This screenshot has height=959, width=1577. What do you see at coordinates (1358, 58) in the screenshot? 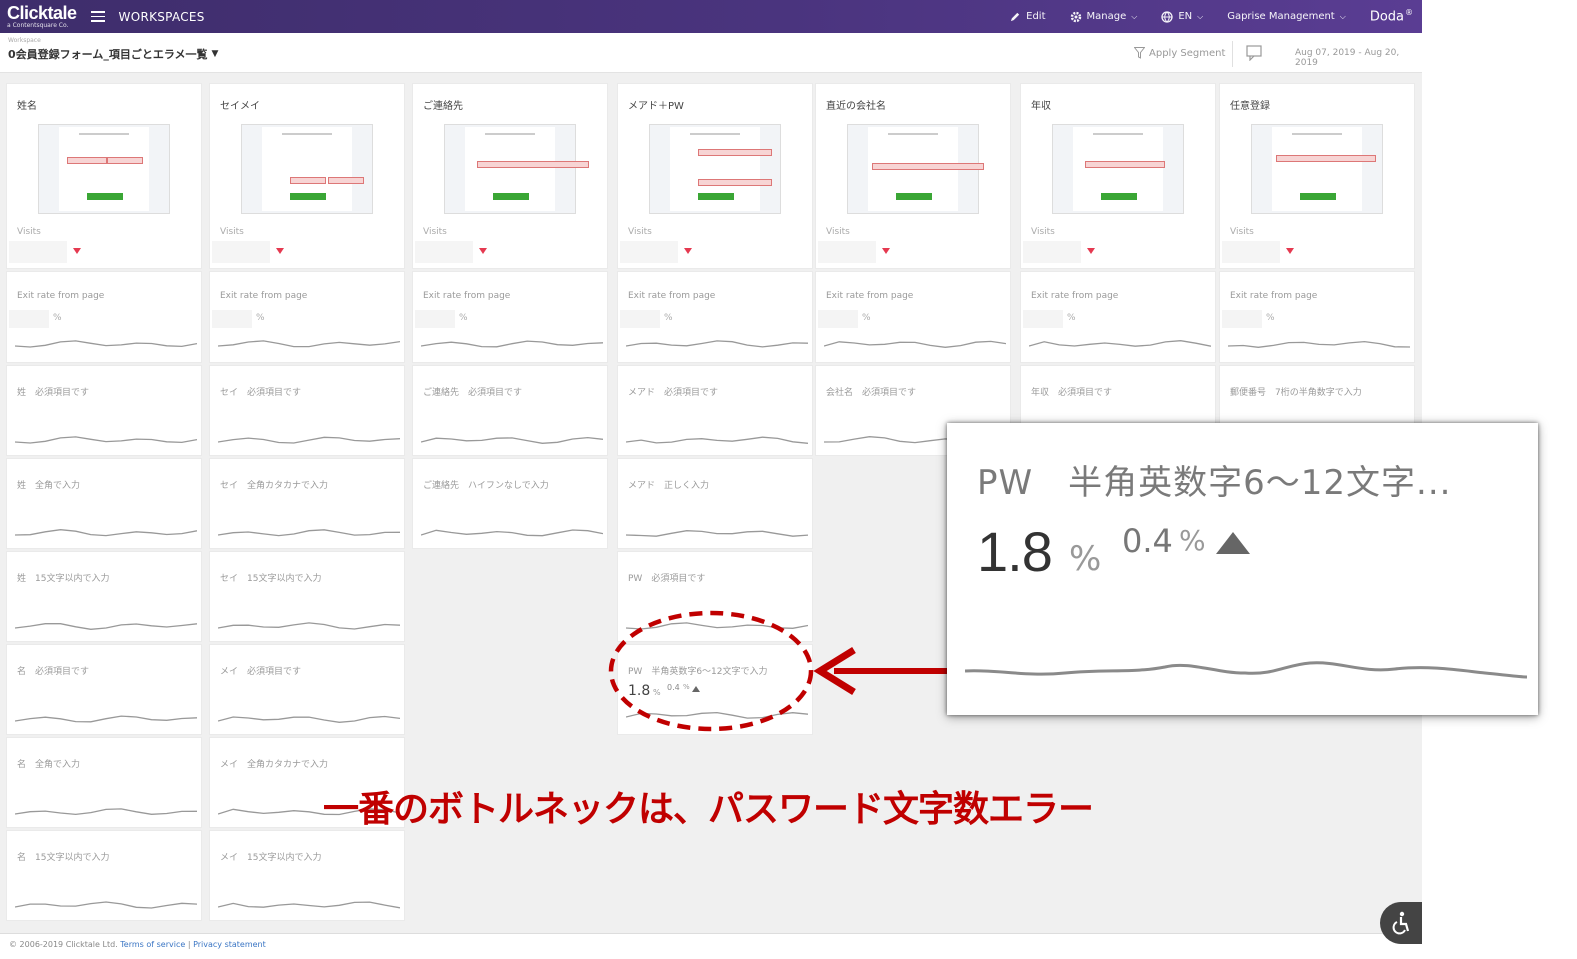
I see `date-range-picker: Aug 07, 2019 - Aug 20, 2019` at bounding box center [1358, 58].